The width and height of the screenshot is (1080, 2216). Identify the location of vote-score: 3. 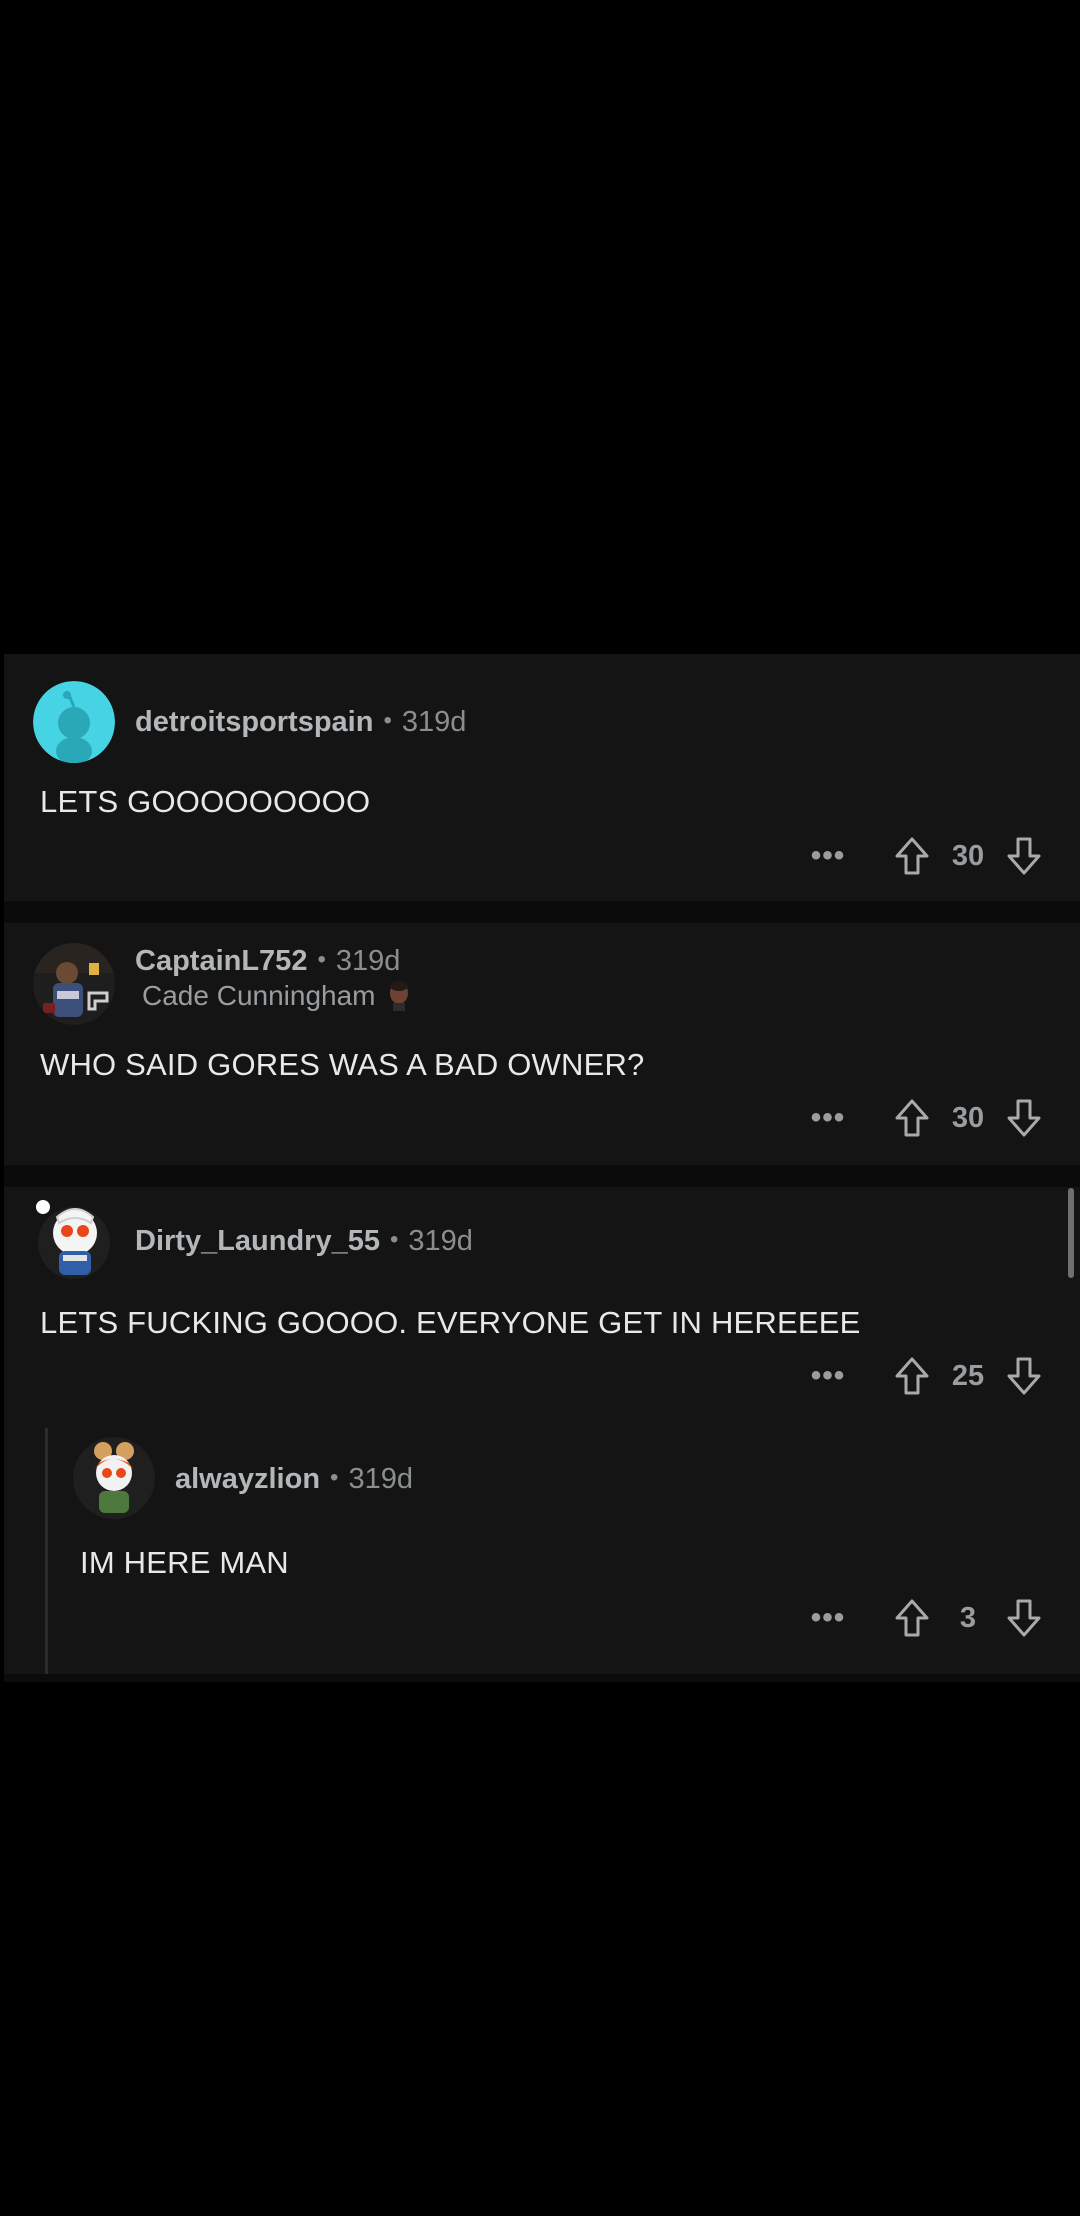
(968, 1617).